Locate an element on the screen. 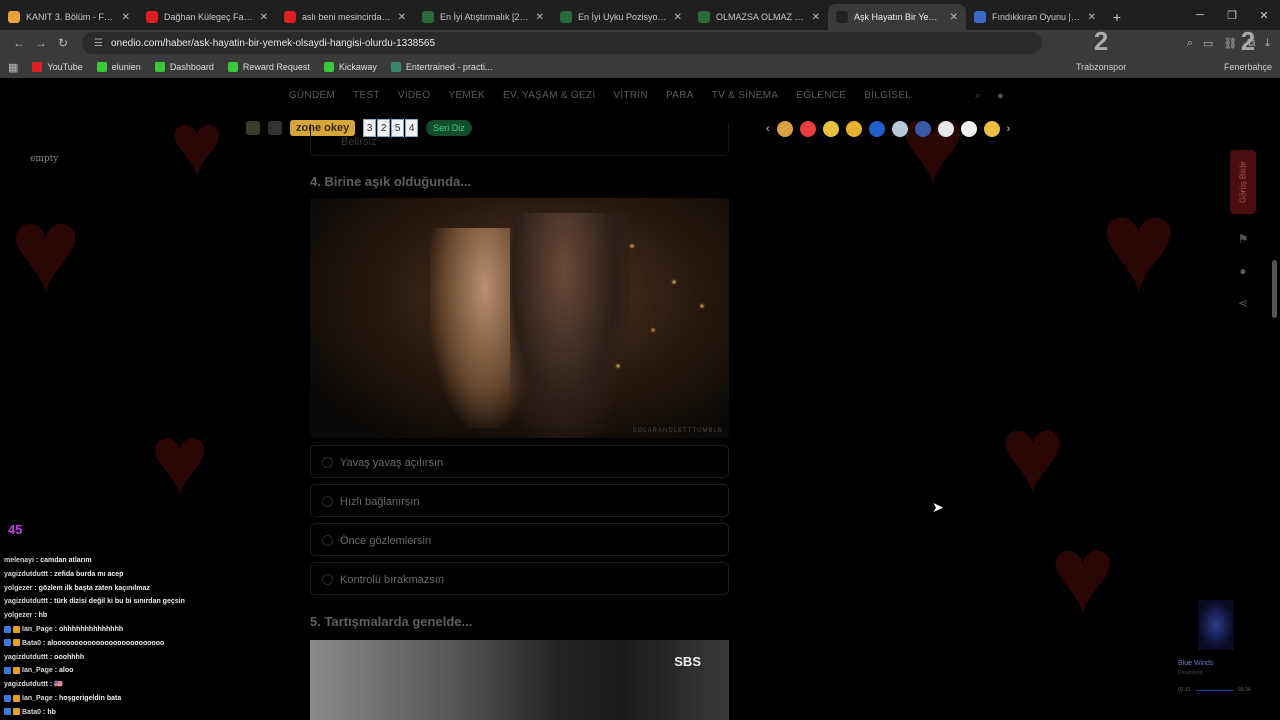  site-nav-item: TEST is located at coordinates (366, 95).